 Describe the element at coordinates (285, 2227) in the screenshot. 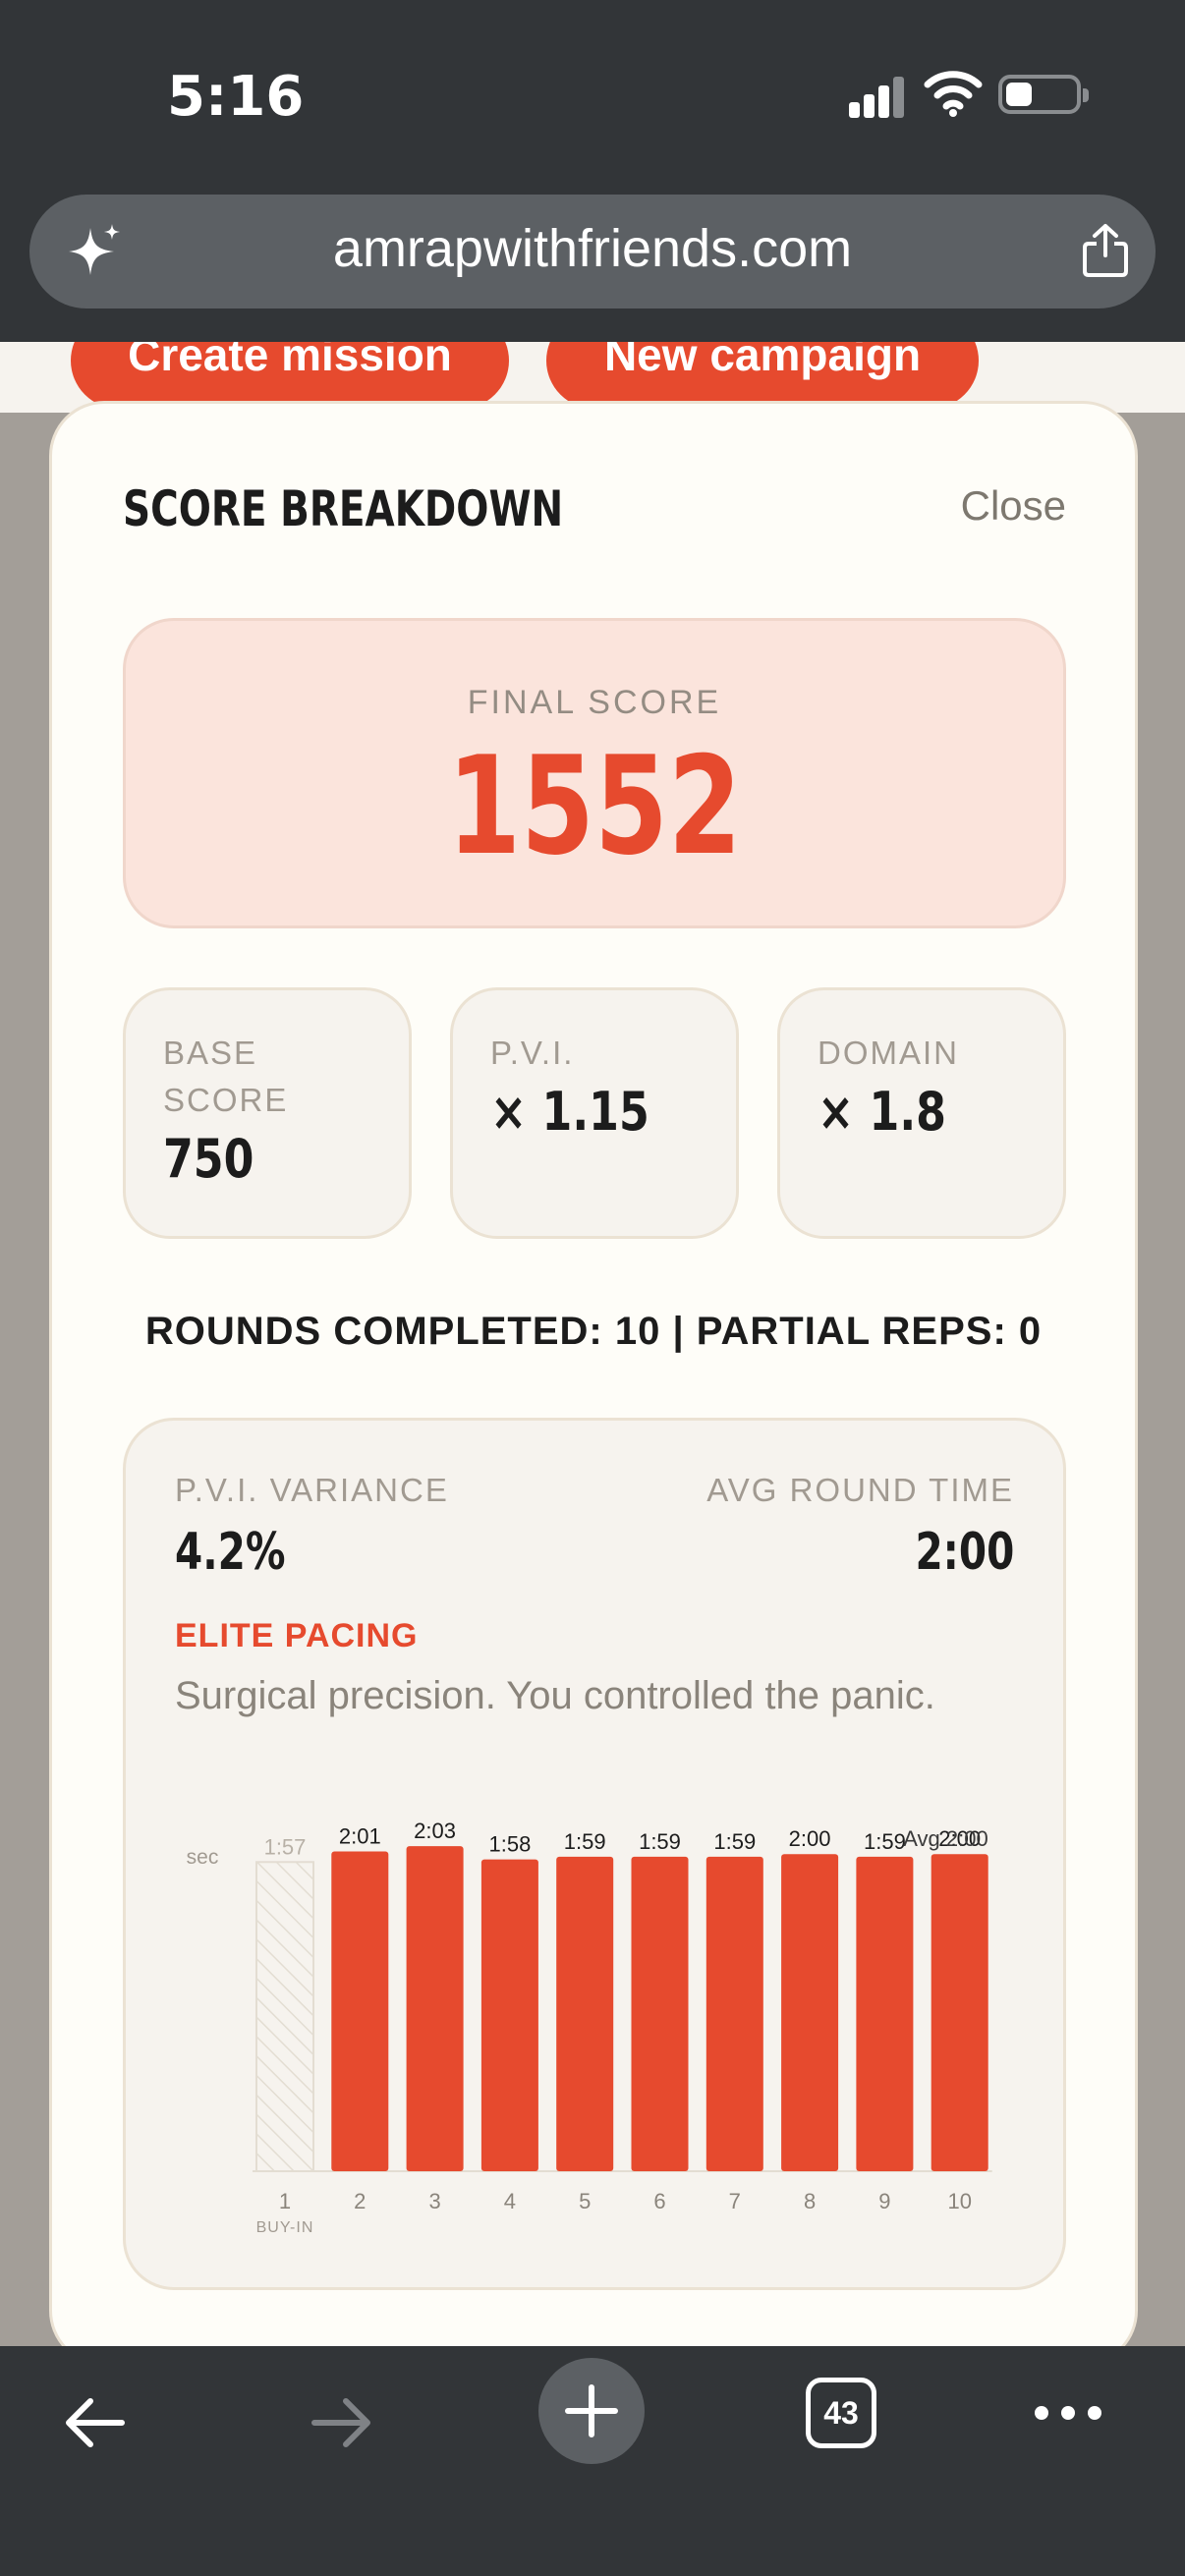

I see `x-tick-sublabel: BUY-IN` at that location.